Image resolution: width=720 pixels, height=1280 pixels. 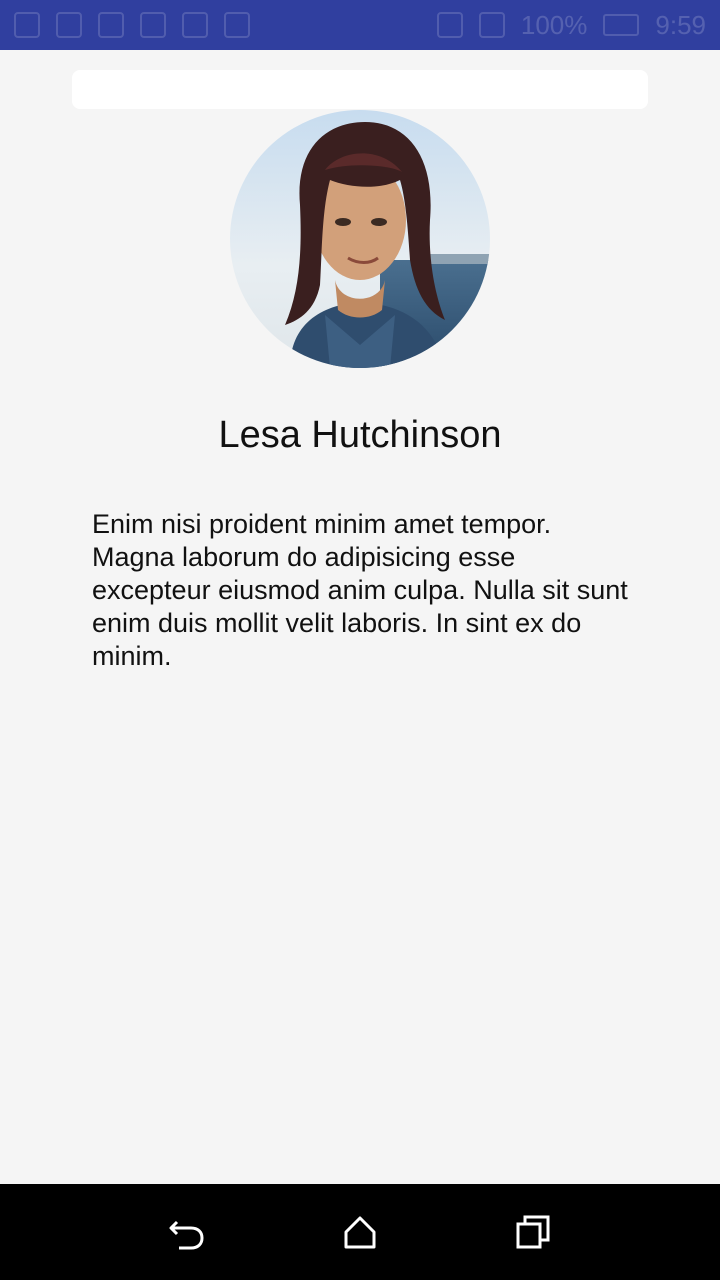 What do you see at coordinates (554, 24) in the screenshot?
I see `battery-percent: 100%` at bounding box center [554, 24].